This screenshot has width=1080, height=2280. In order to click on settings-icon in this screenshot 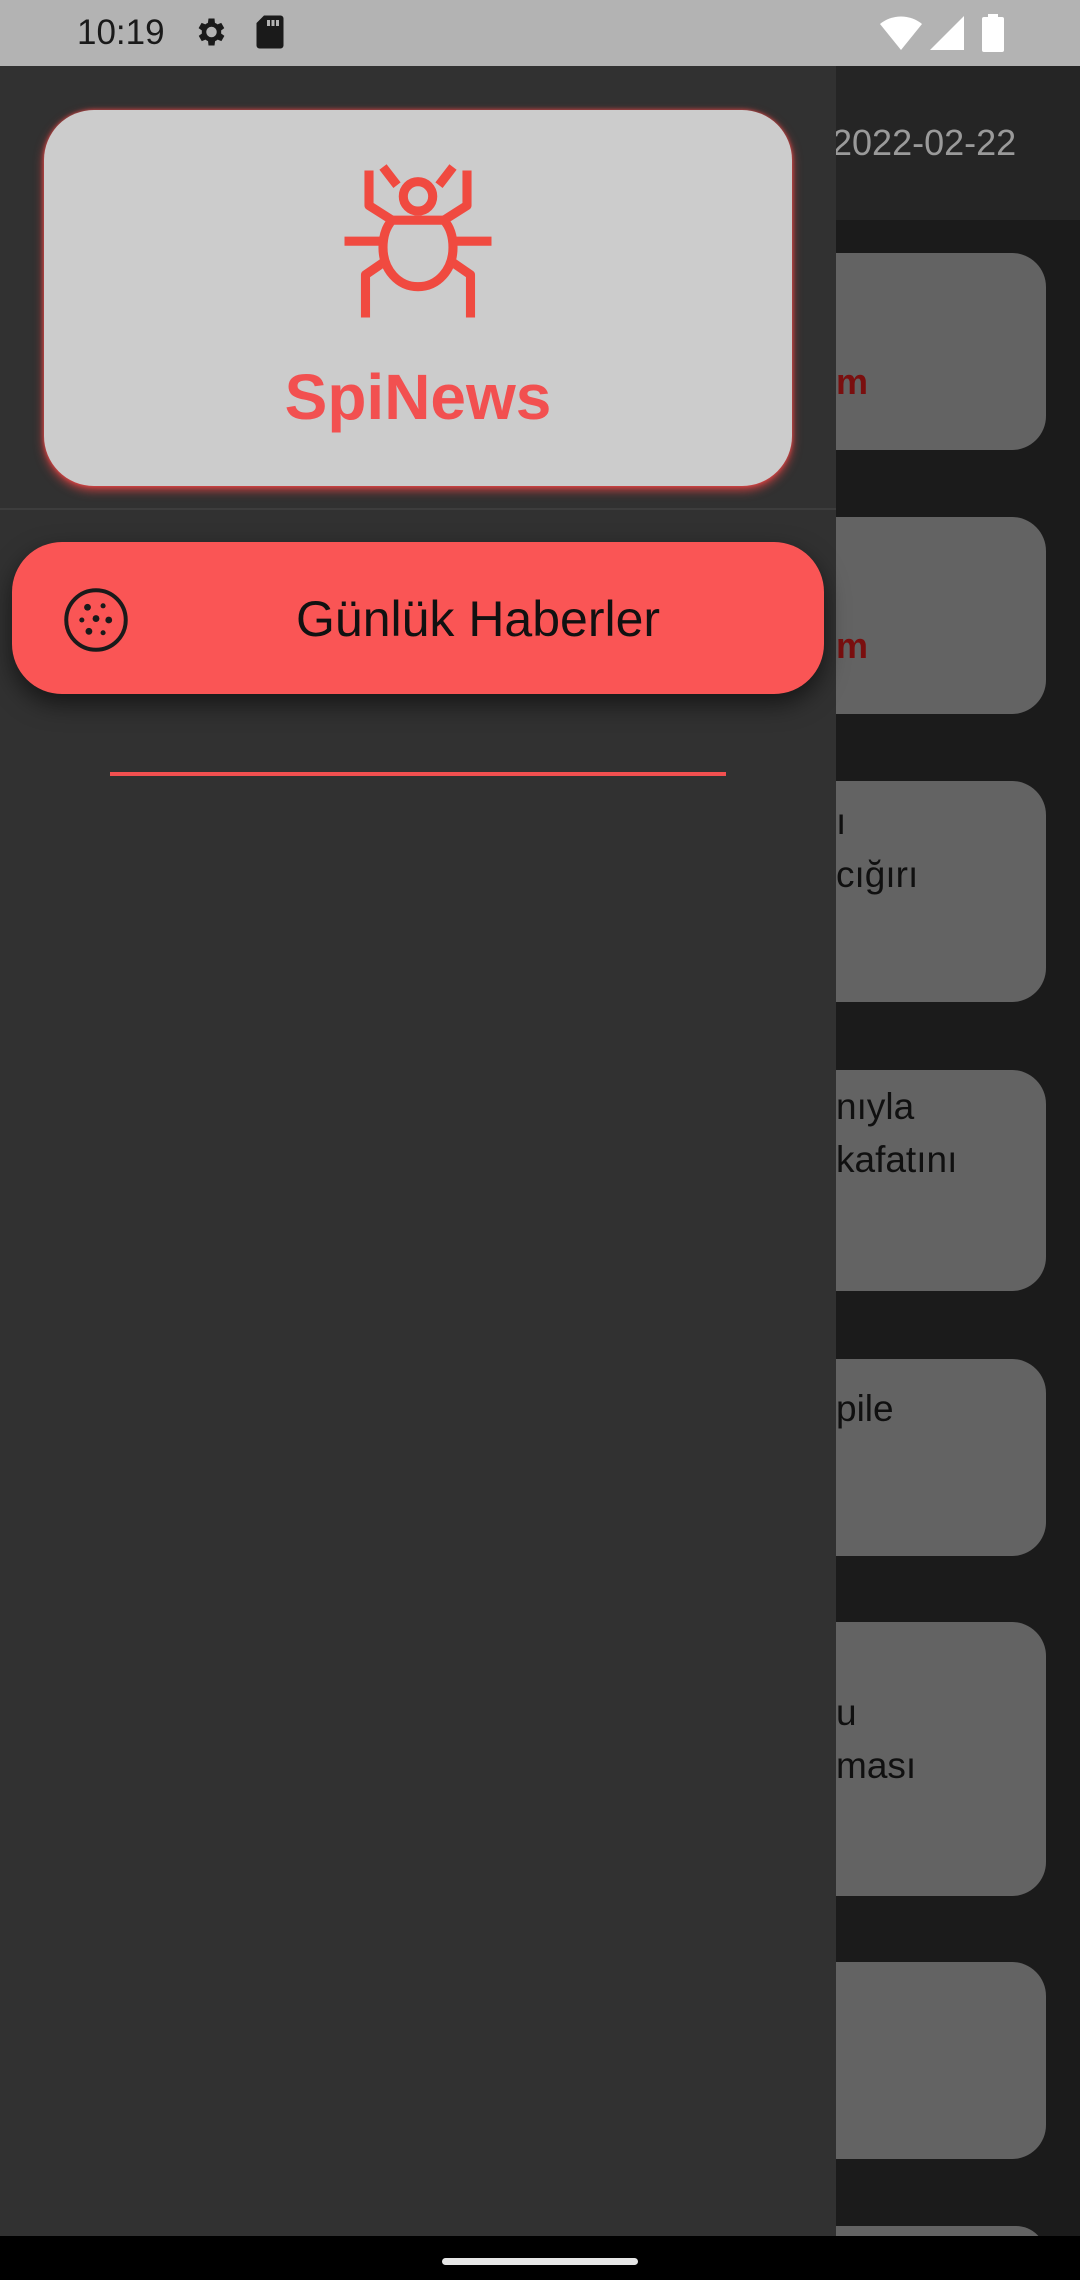, I will do `click(211, 32)`.